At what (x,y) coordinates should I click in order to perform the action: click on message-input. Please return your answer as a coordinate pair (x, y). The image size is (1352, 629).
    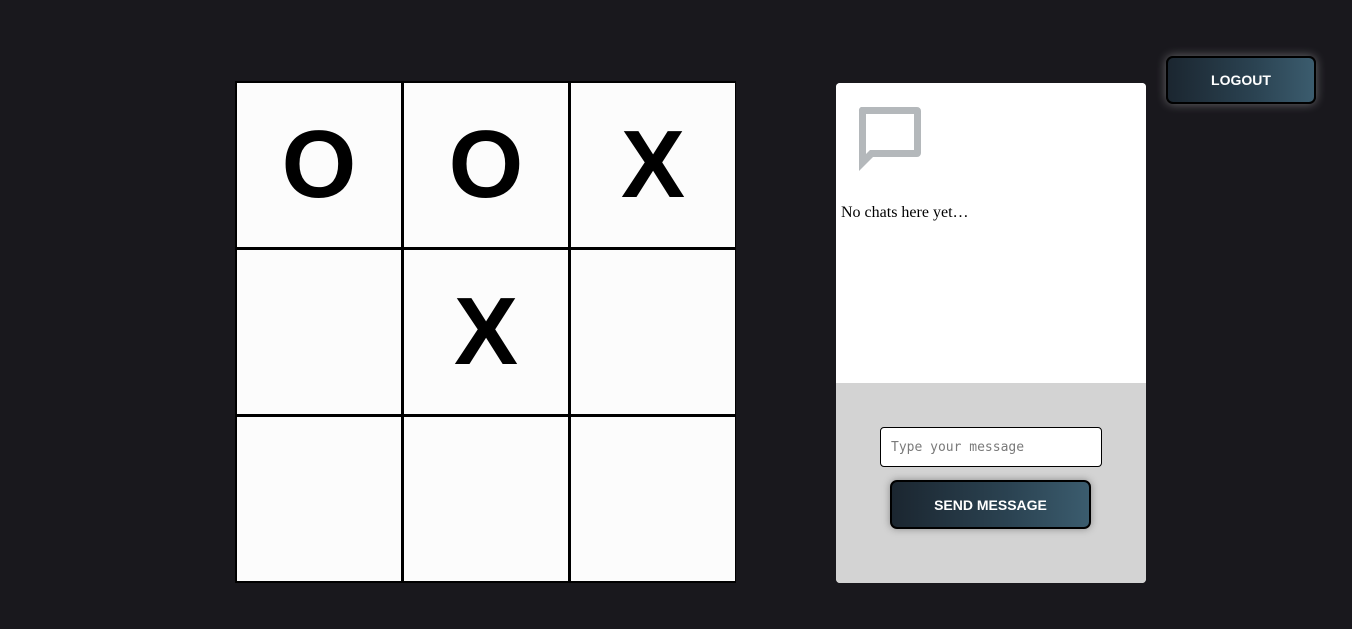
    Looking at the image, I should click on (991, 447).